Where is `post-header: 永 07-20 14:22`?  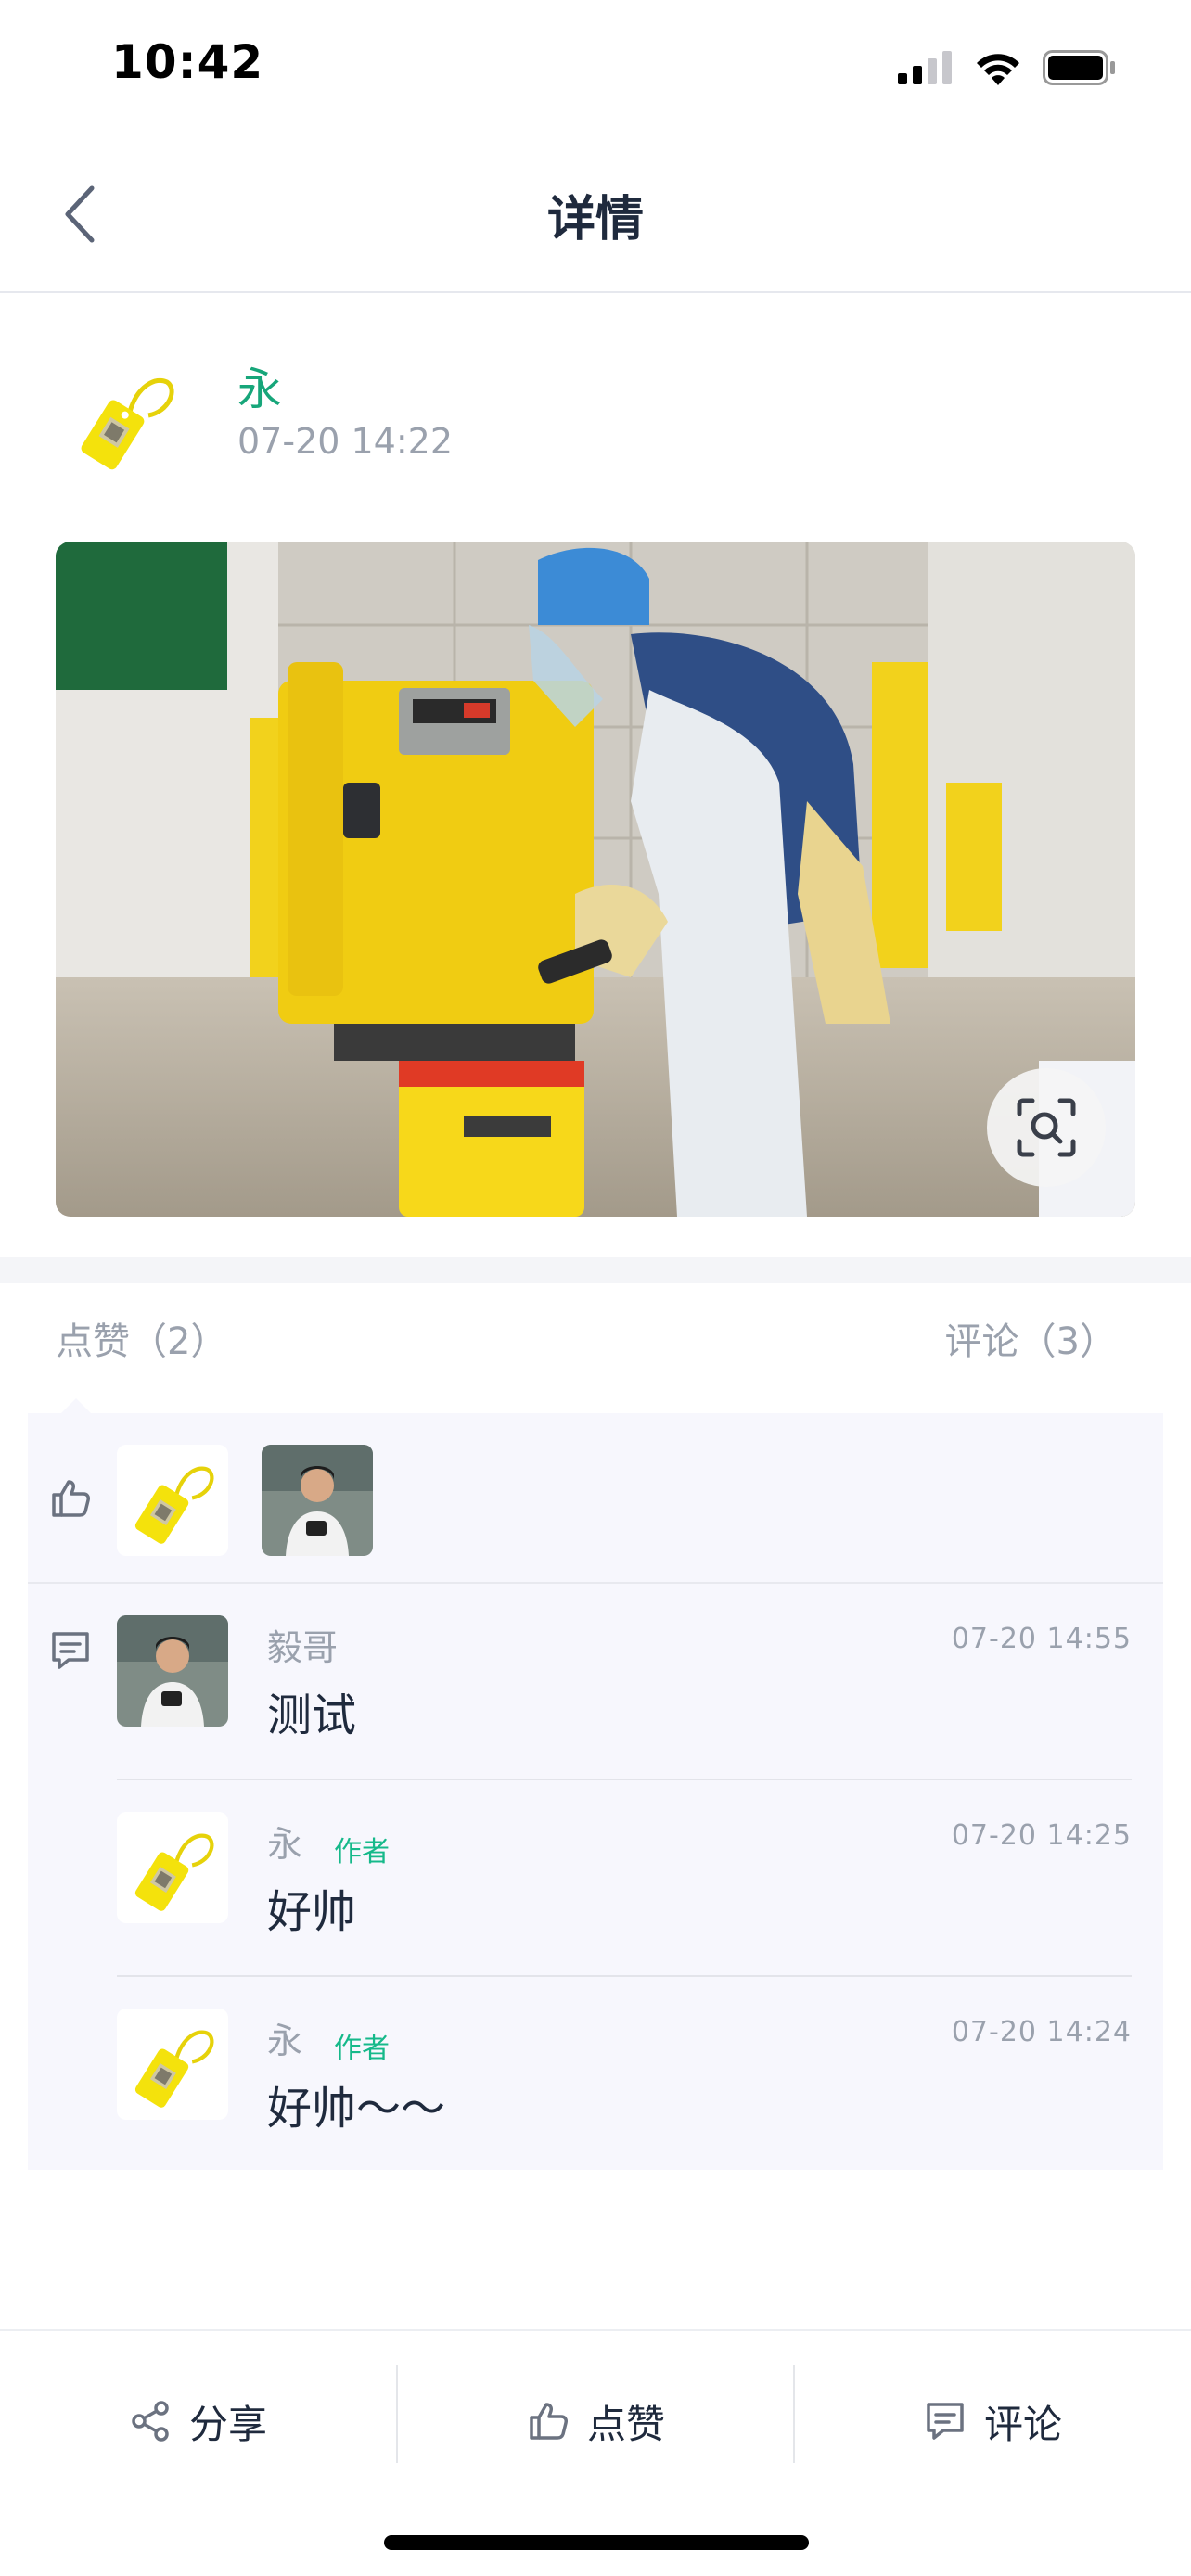 post-header: 永 07-20 14:22 is located at coordinates (595, 409).